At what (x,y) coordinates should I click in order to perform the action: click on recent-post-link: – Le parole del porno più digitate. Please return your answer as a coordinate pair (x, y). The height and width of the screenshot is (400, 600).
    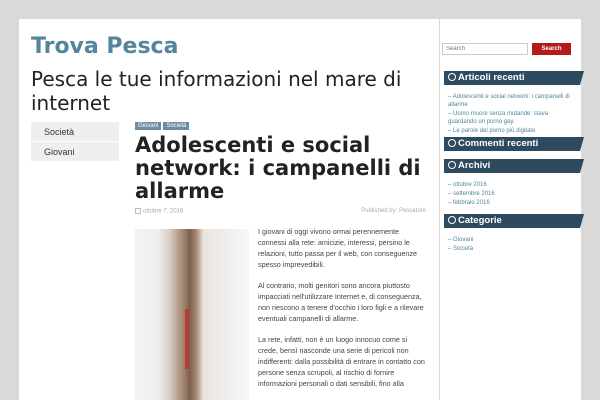
    Looking at the image, I should click on (512, 131).